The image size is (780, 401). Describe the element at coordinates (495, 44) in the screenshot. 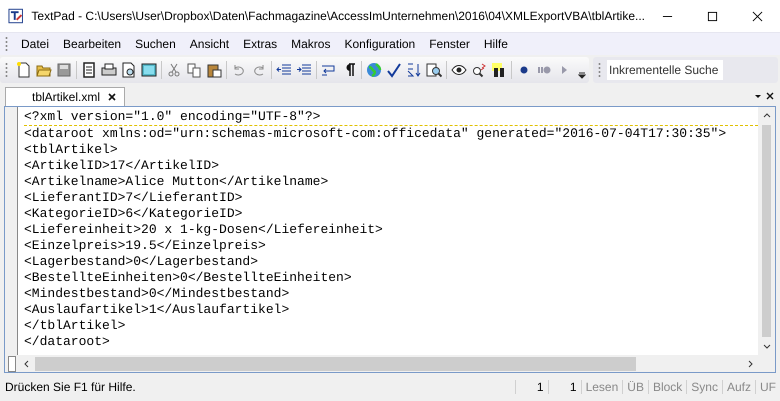

I see `menu-item: Hilfe` at that location.